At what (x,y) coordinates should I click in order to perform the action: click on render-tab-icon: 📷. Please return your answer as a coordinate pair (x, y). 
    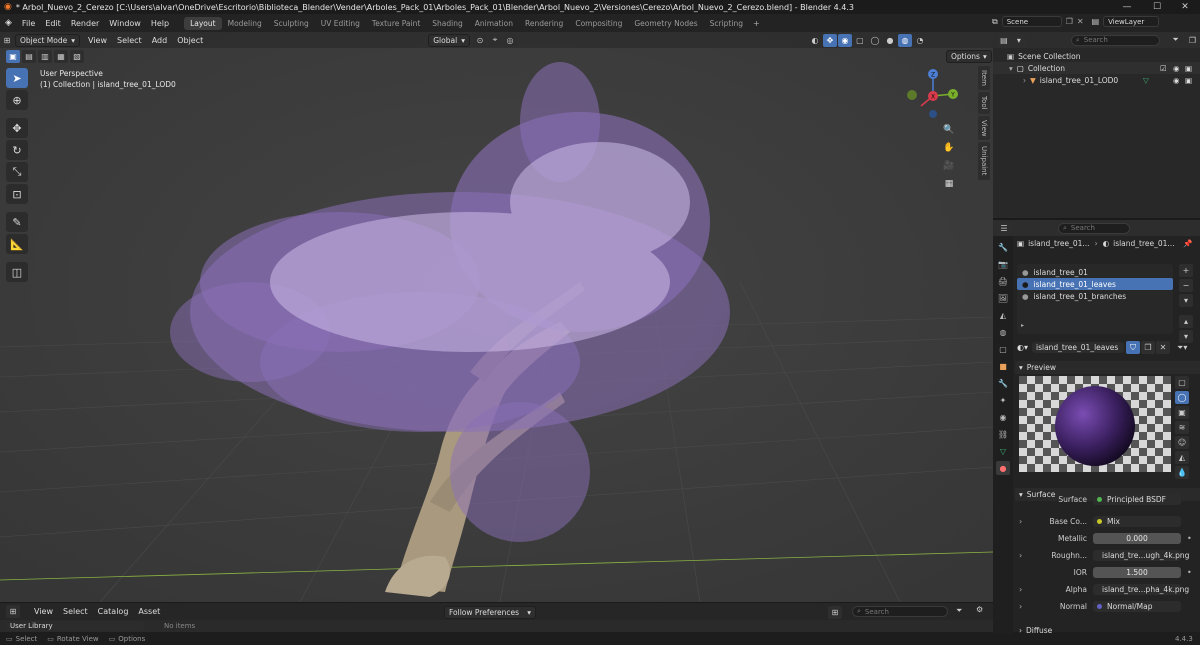
    Looking at the image, I should click on (1003, 264).